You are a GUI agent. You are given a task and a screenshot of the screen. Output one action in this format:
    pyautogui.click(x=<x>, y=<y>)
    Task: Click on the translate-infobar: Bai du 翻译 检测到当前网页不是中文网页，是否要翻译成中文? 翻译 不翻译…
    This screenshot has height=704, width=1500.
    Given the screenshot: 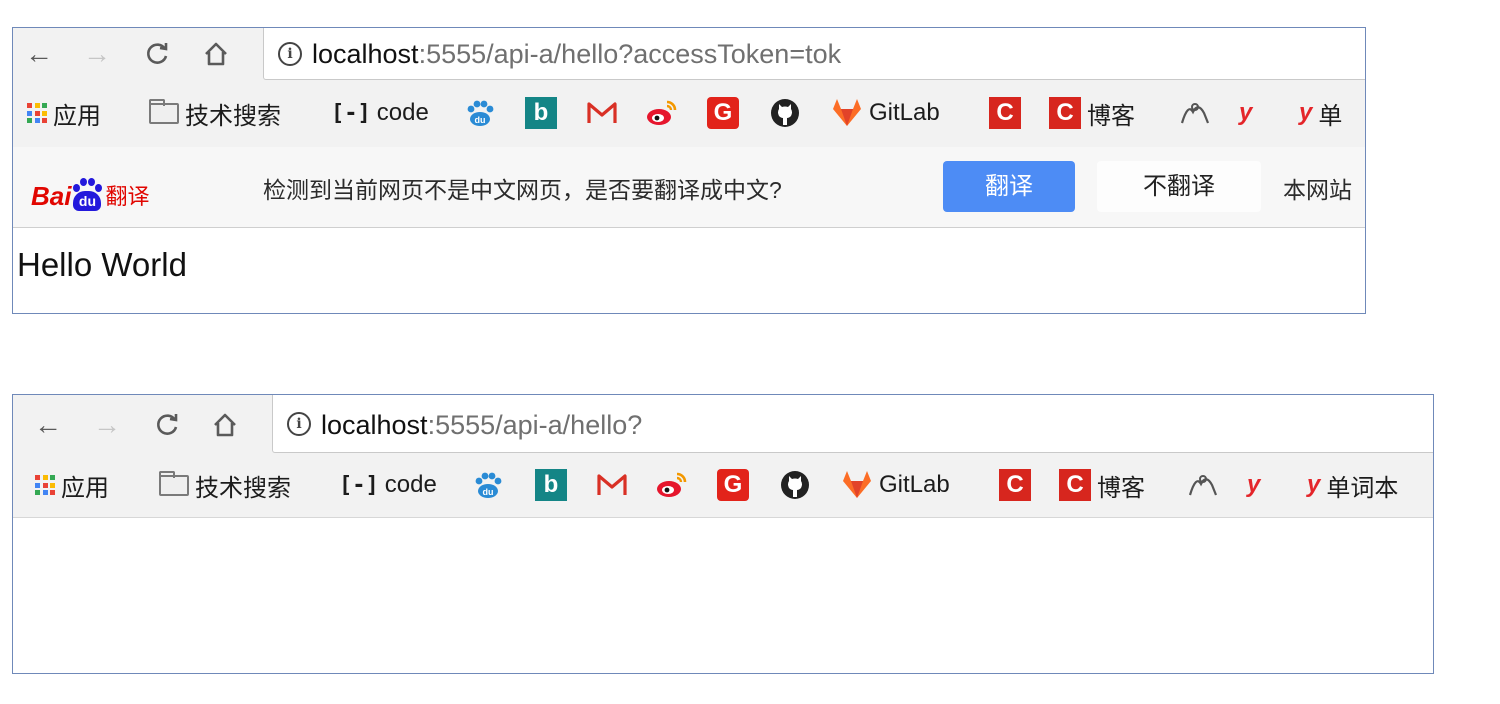 What is the action you would take?
    pyautogui.click(x=689, y=187)
    